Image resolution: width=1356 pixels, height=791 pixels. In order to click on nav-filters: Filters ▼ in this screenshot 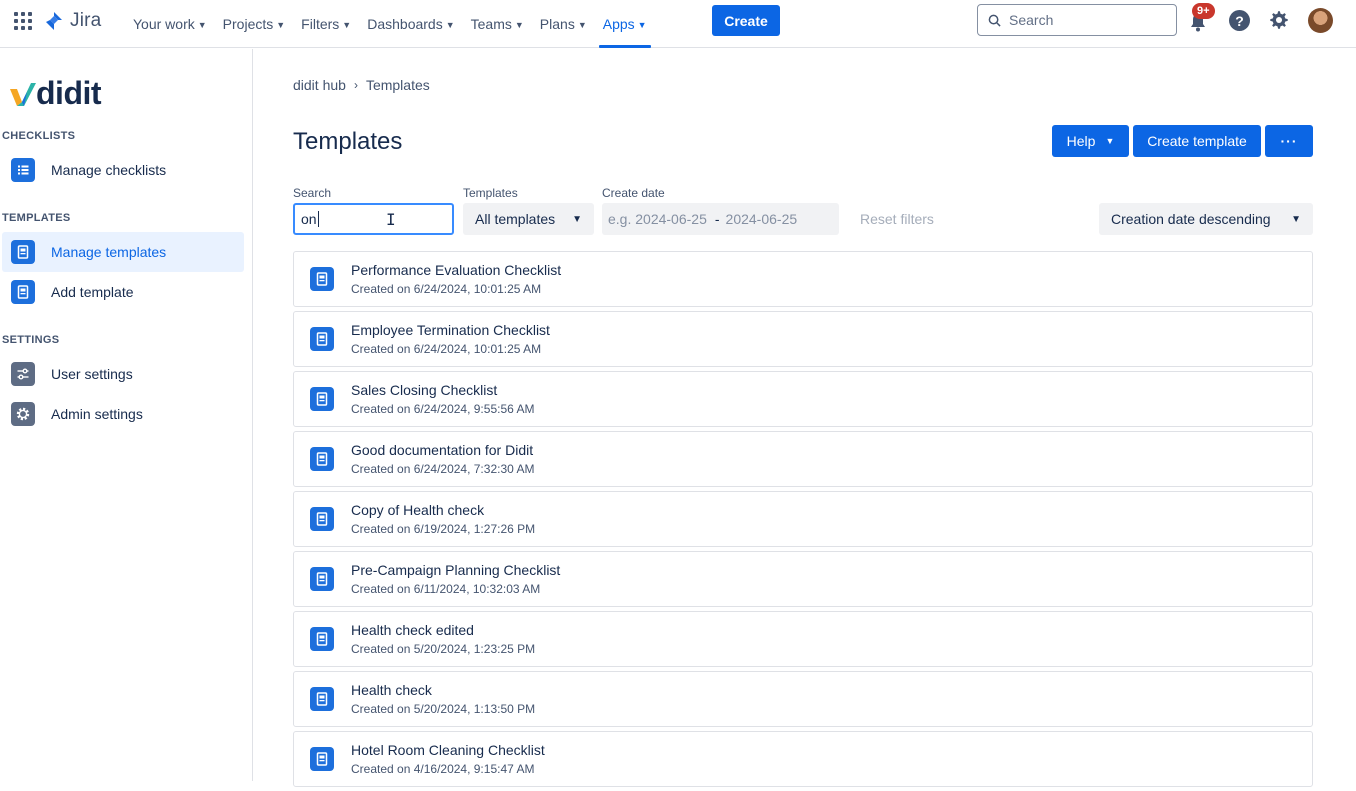, I will do `click(326, 24)`.